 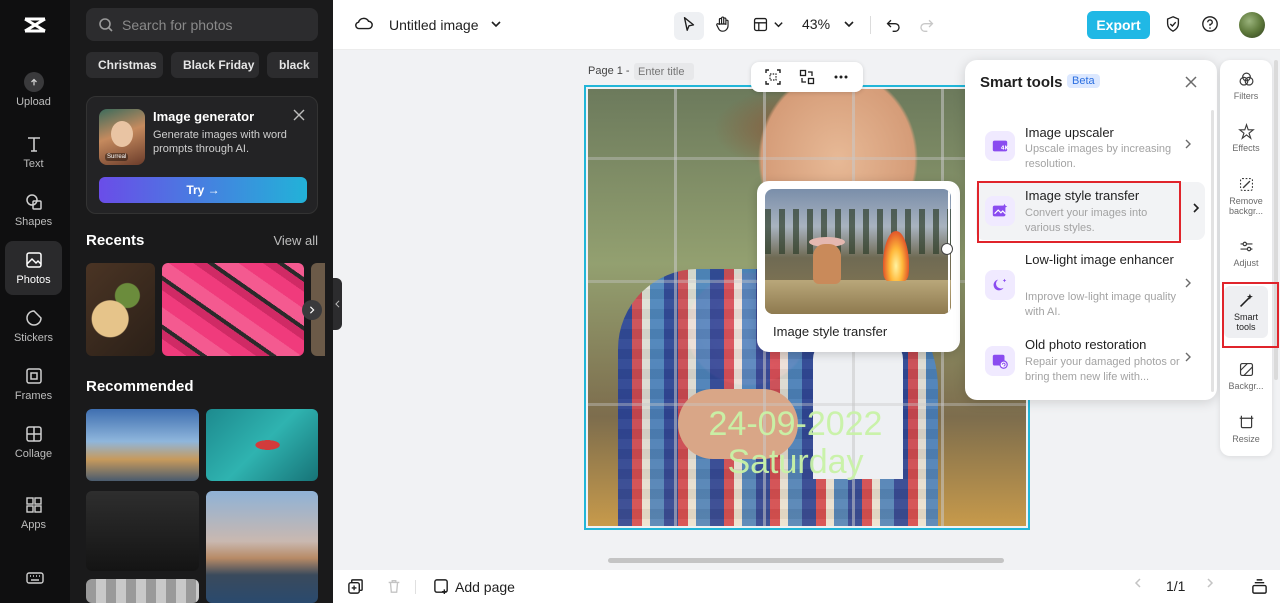 I want to click on adjust-icon, so click(x=1246, y=246).